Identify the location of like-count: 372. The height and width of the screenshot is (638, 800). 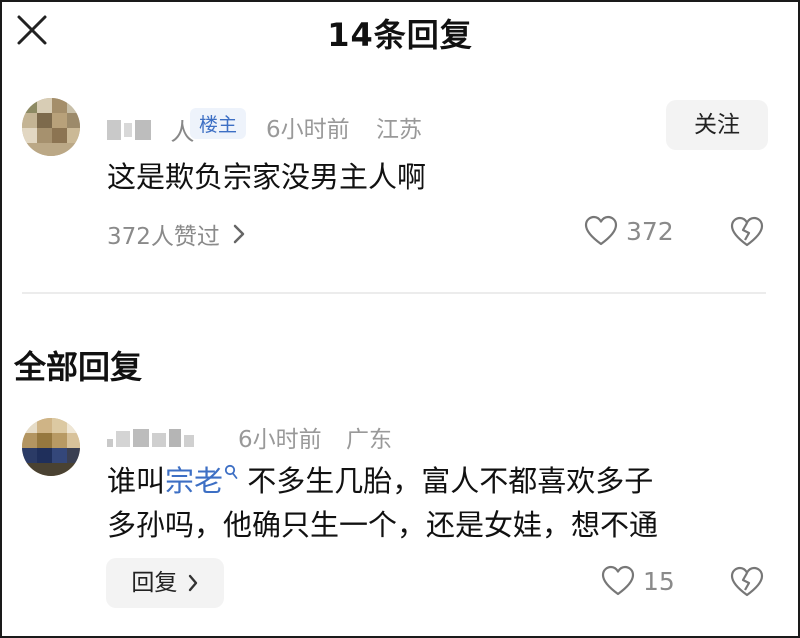
(650, 231).